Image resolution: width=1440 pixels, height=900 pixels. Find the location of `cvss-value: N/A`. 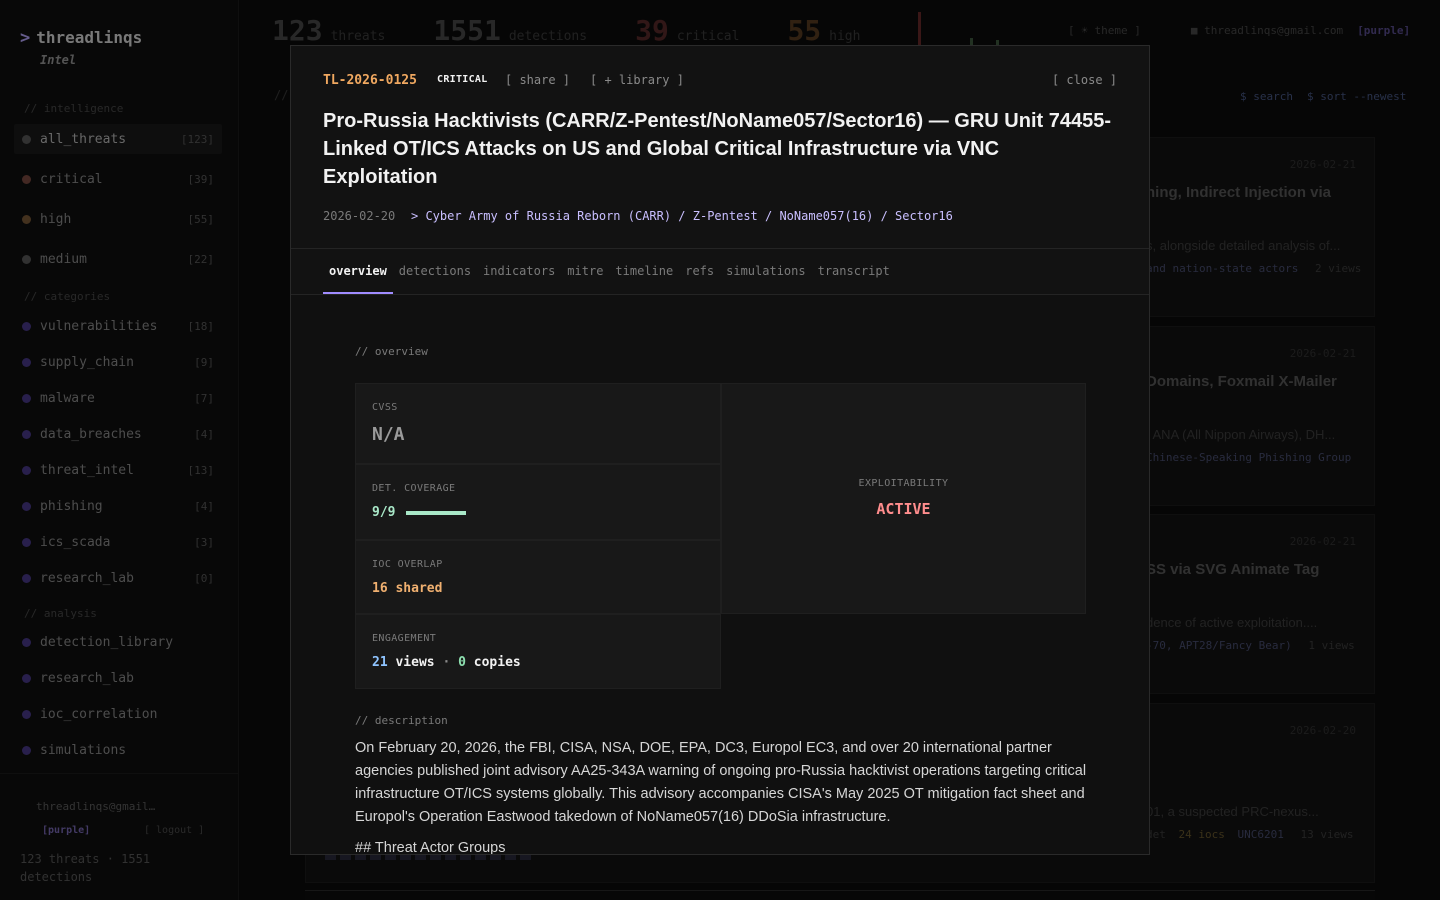

cvss-value: N/A is located at coordinates (388, 434).